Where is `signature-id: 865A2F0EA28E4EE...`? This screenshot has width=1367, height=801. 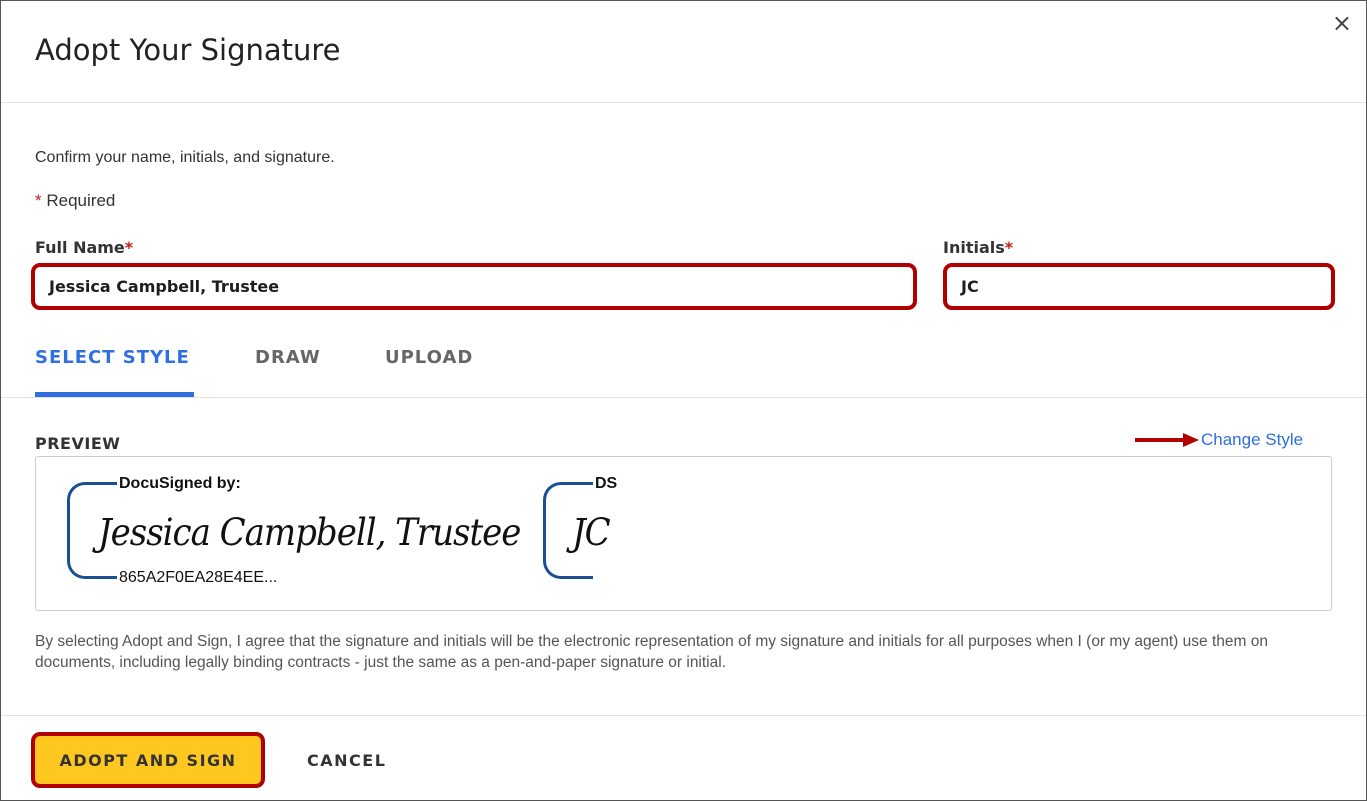
signature-id: 865A2F0EA28E4EE... is located at coordinates (198, 577).